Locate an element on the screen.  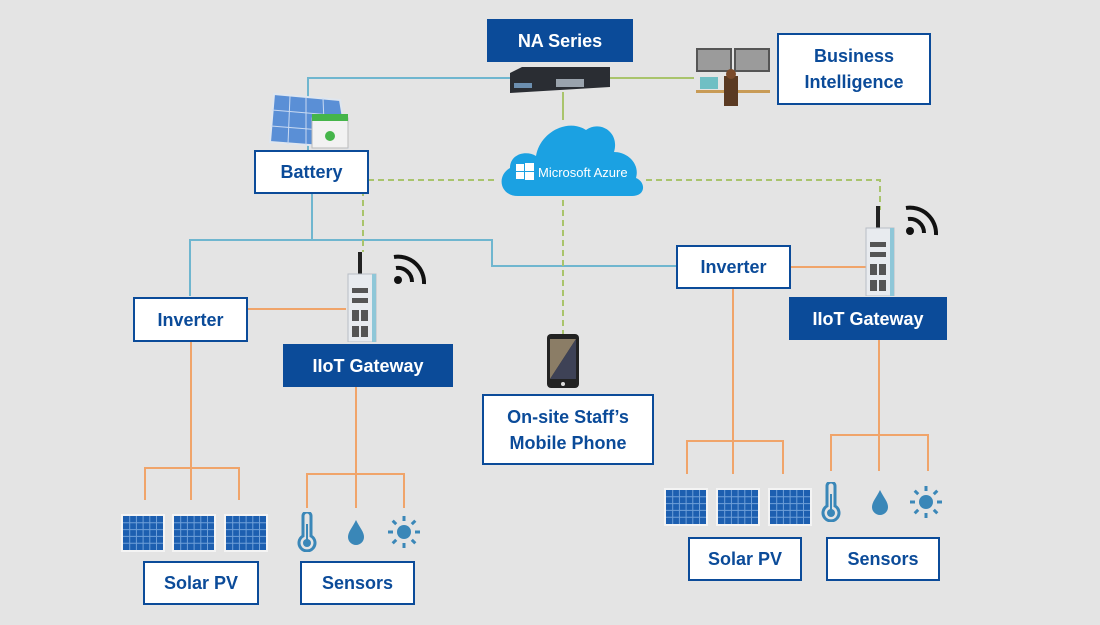
battery-text: Battery is located at coordinates (311, 172).